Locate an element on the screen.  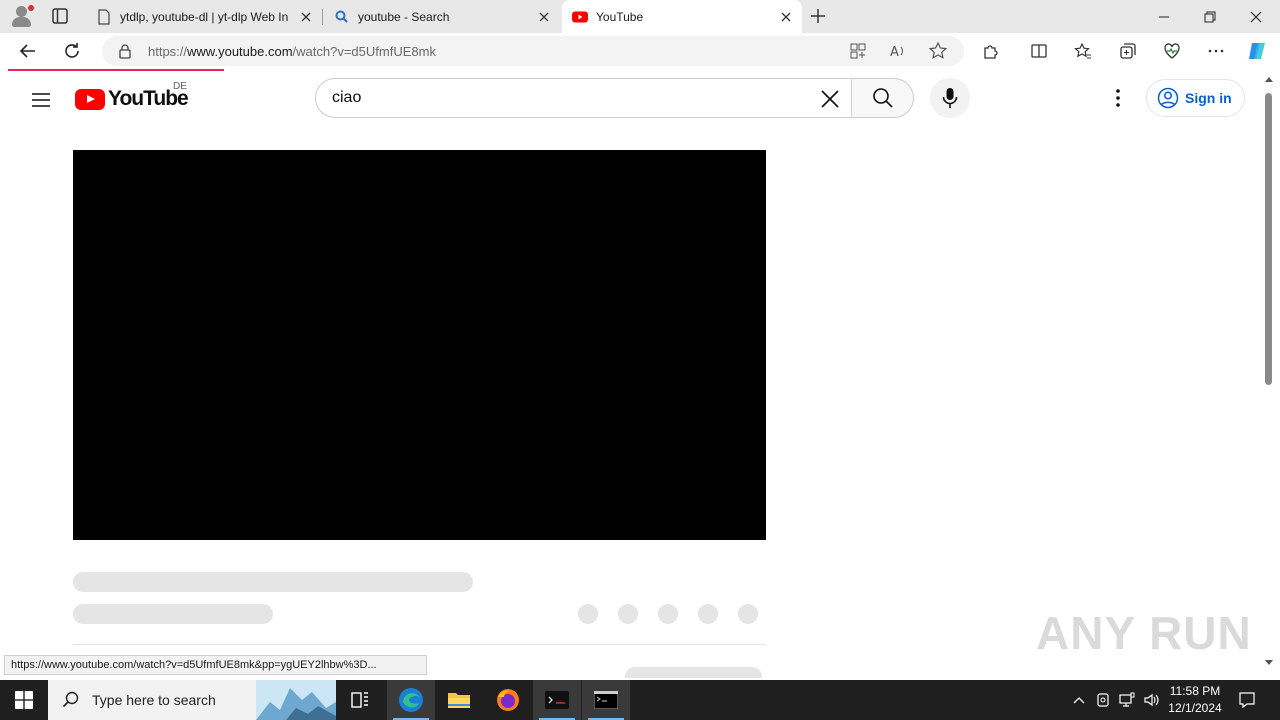
tab-title: ytdlp, youtube-dl | yt-dlp Web In is located at coordinates (204, 16).